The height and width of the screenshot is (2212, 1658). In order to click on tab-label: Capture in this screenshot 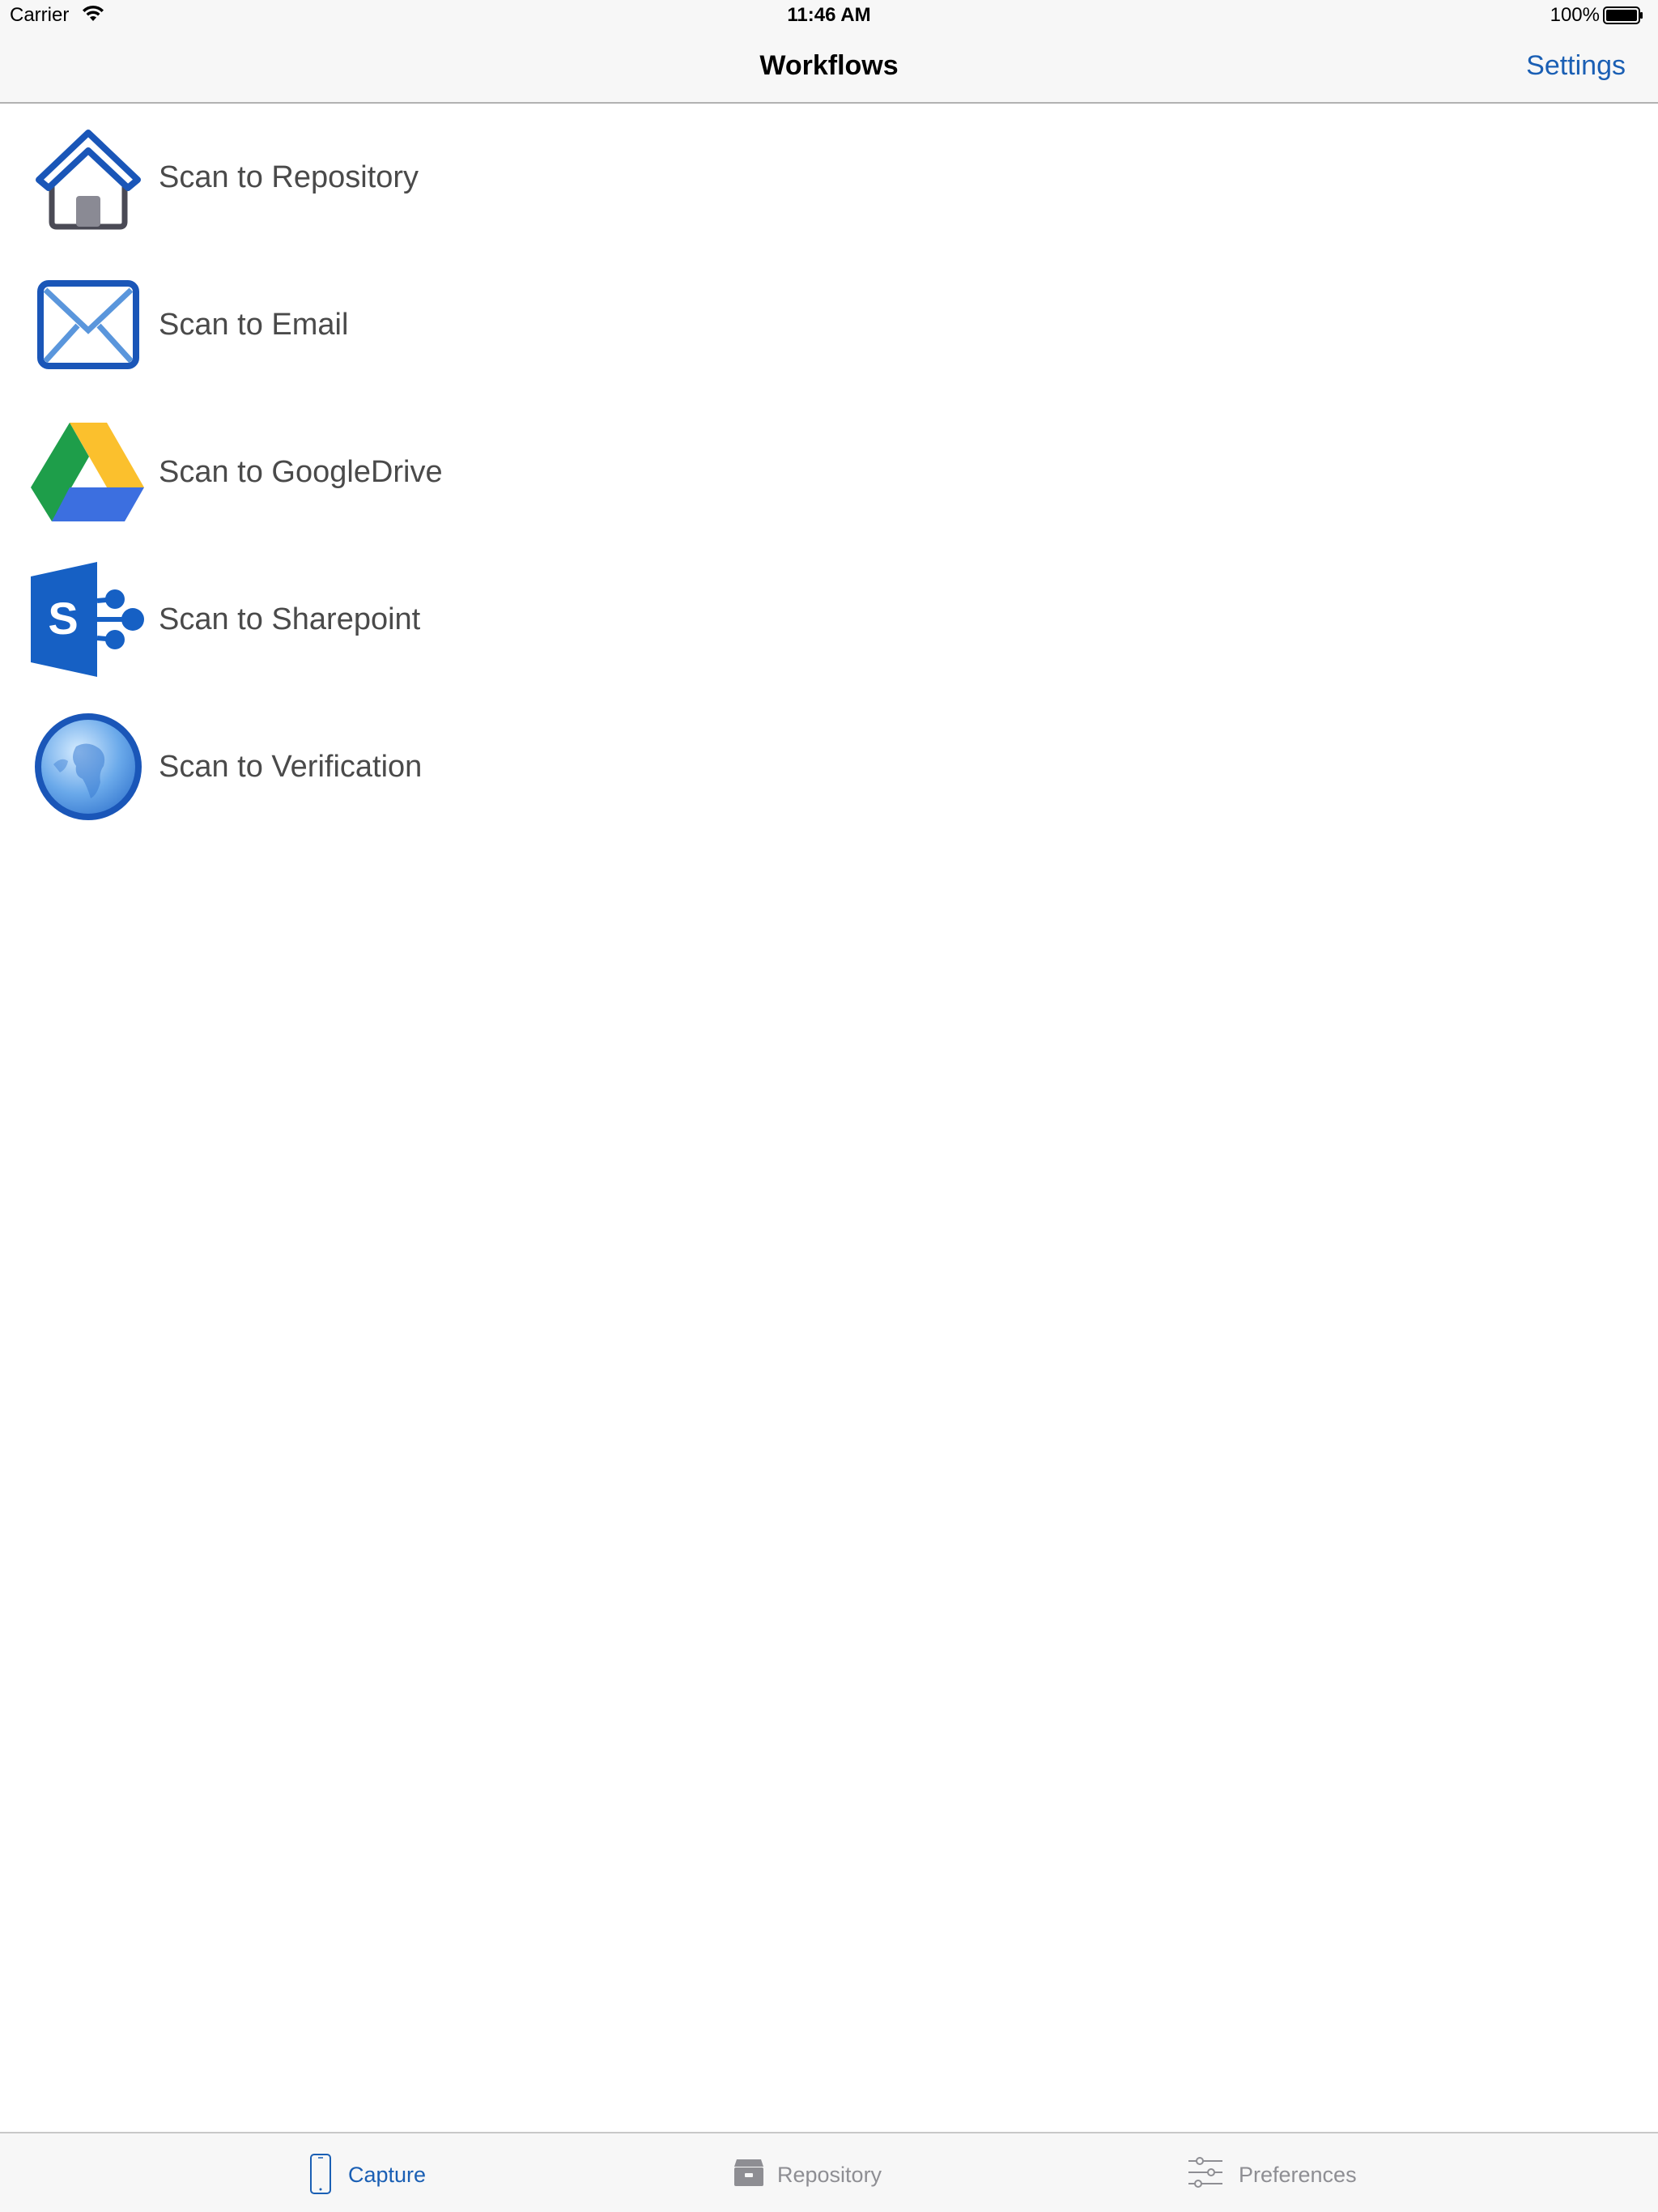, I will do `click(387, 2175)`.